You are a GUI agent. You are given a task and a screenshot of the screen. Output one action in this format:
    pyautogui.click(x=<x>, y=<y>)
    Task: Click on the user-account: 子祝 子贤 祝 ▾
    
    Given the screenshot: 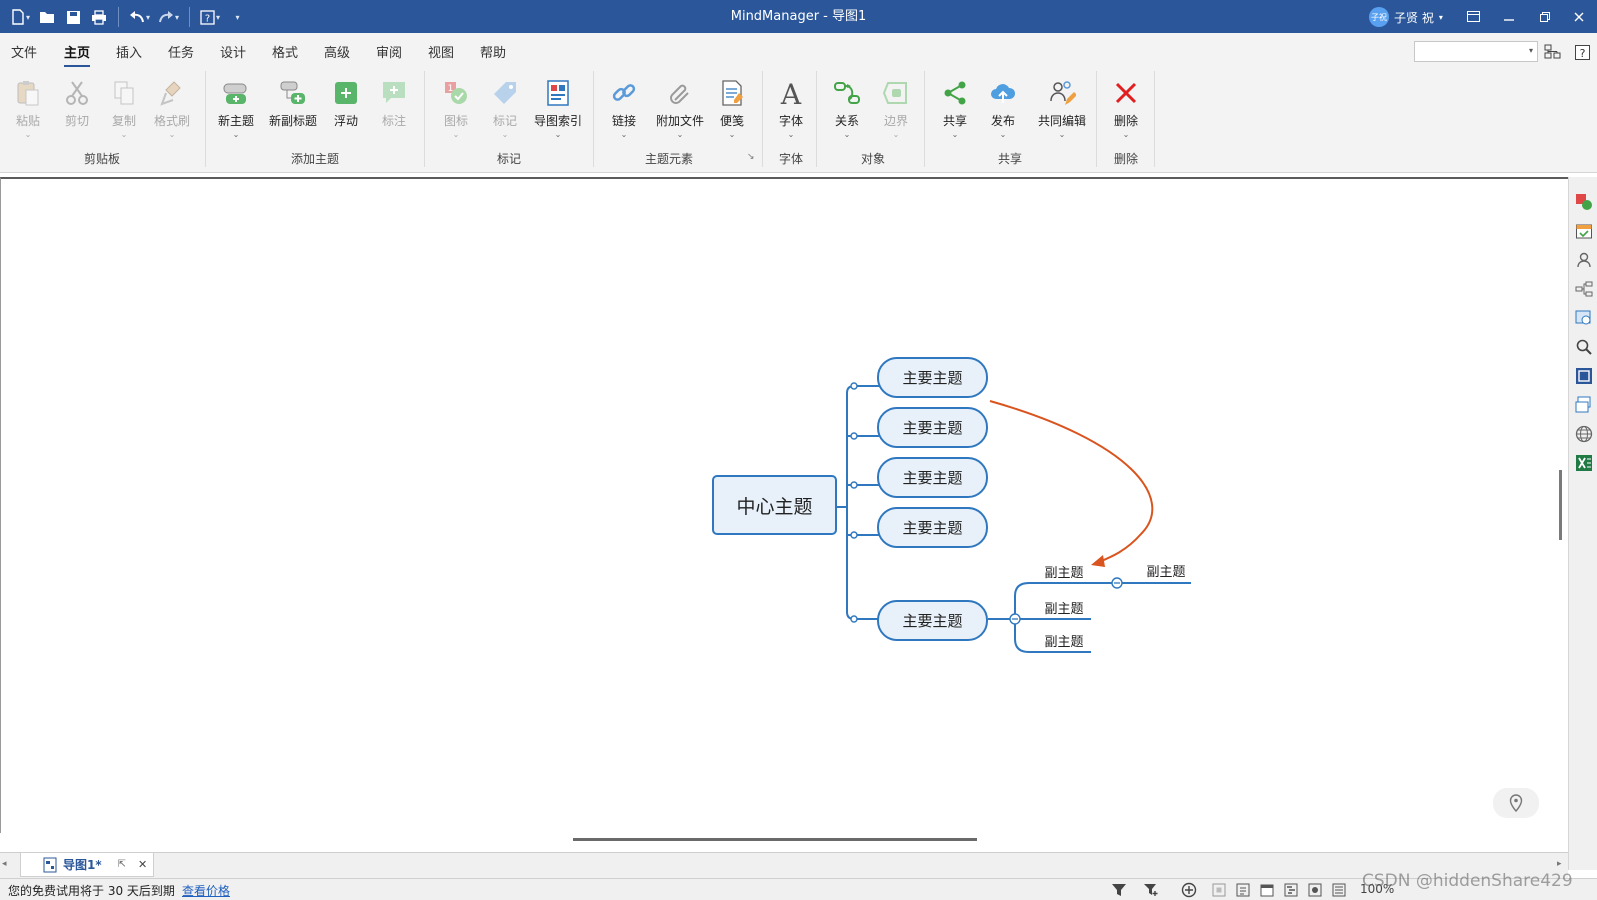 What is the action you would take?
    pyautogui.click(x=1406, y=17)
    